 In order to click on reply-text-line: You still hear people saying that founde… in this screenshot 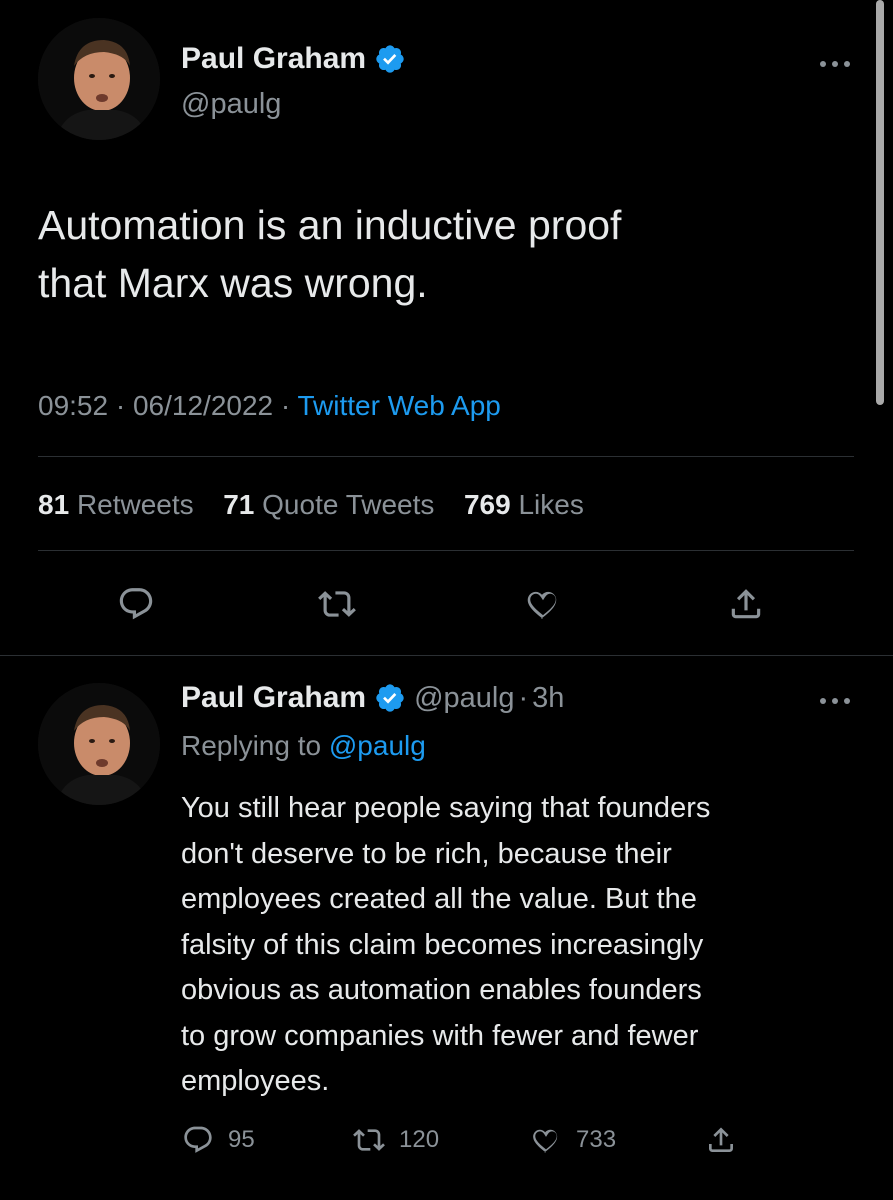, I will do `click(446, 808)`.